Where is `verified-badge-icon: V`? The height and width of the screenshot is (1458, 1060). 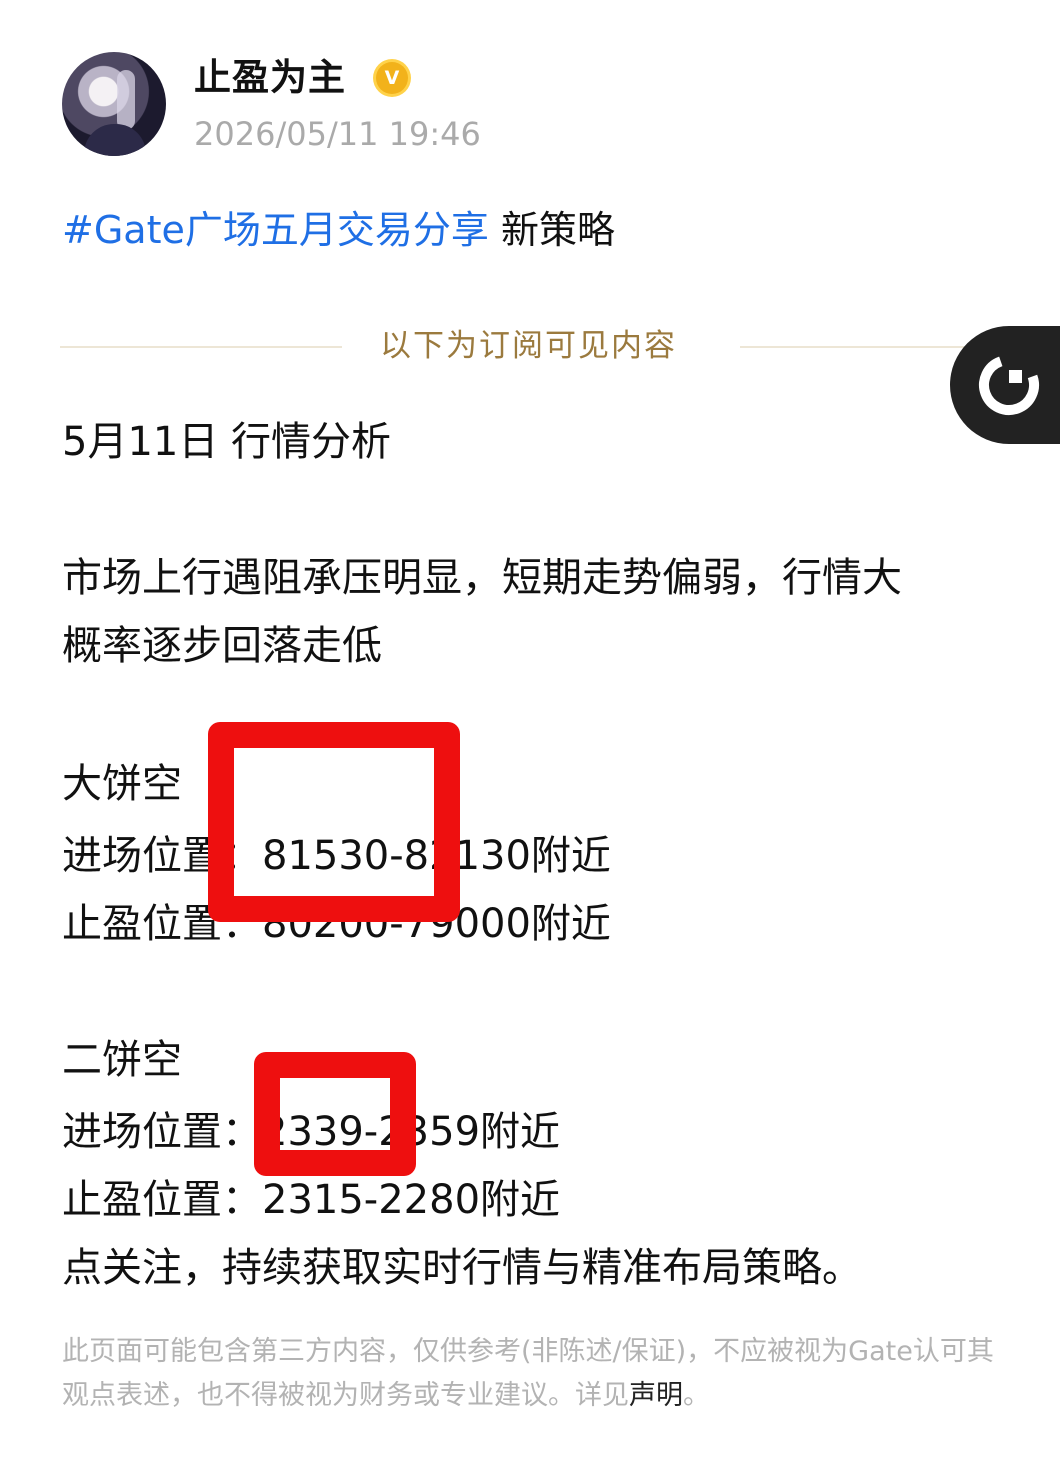 verified-badge-icon: V is located at coordinates (392, 78).